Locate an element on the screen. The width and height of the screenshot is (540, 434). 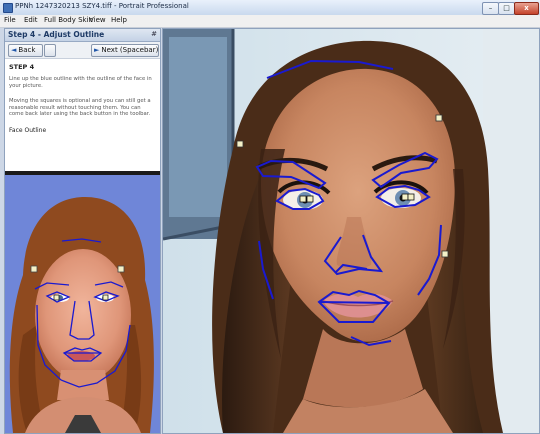
menu-view: View is located at coordinates (97, 20).